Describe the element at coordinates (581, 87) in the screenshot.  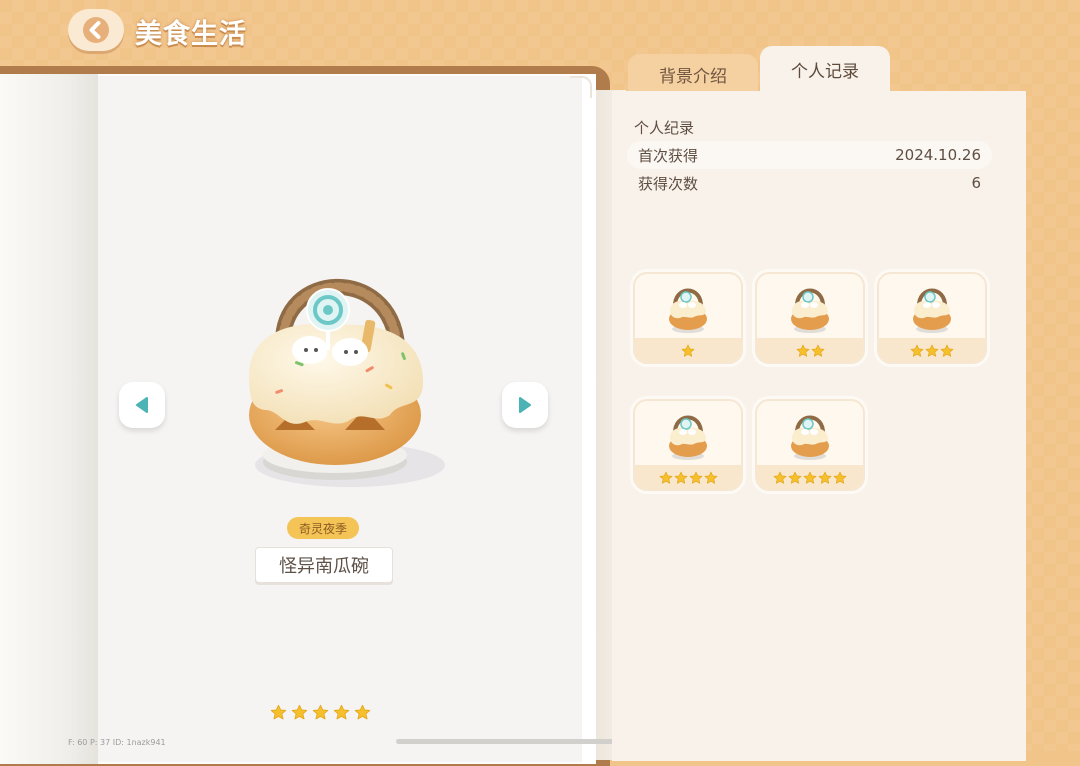
I see `page-corner-decoration` at that location.